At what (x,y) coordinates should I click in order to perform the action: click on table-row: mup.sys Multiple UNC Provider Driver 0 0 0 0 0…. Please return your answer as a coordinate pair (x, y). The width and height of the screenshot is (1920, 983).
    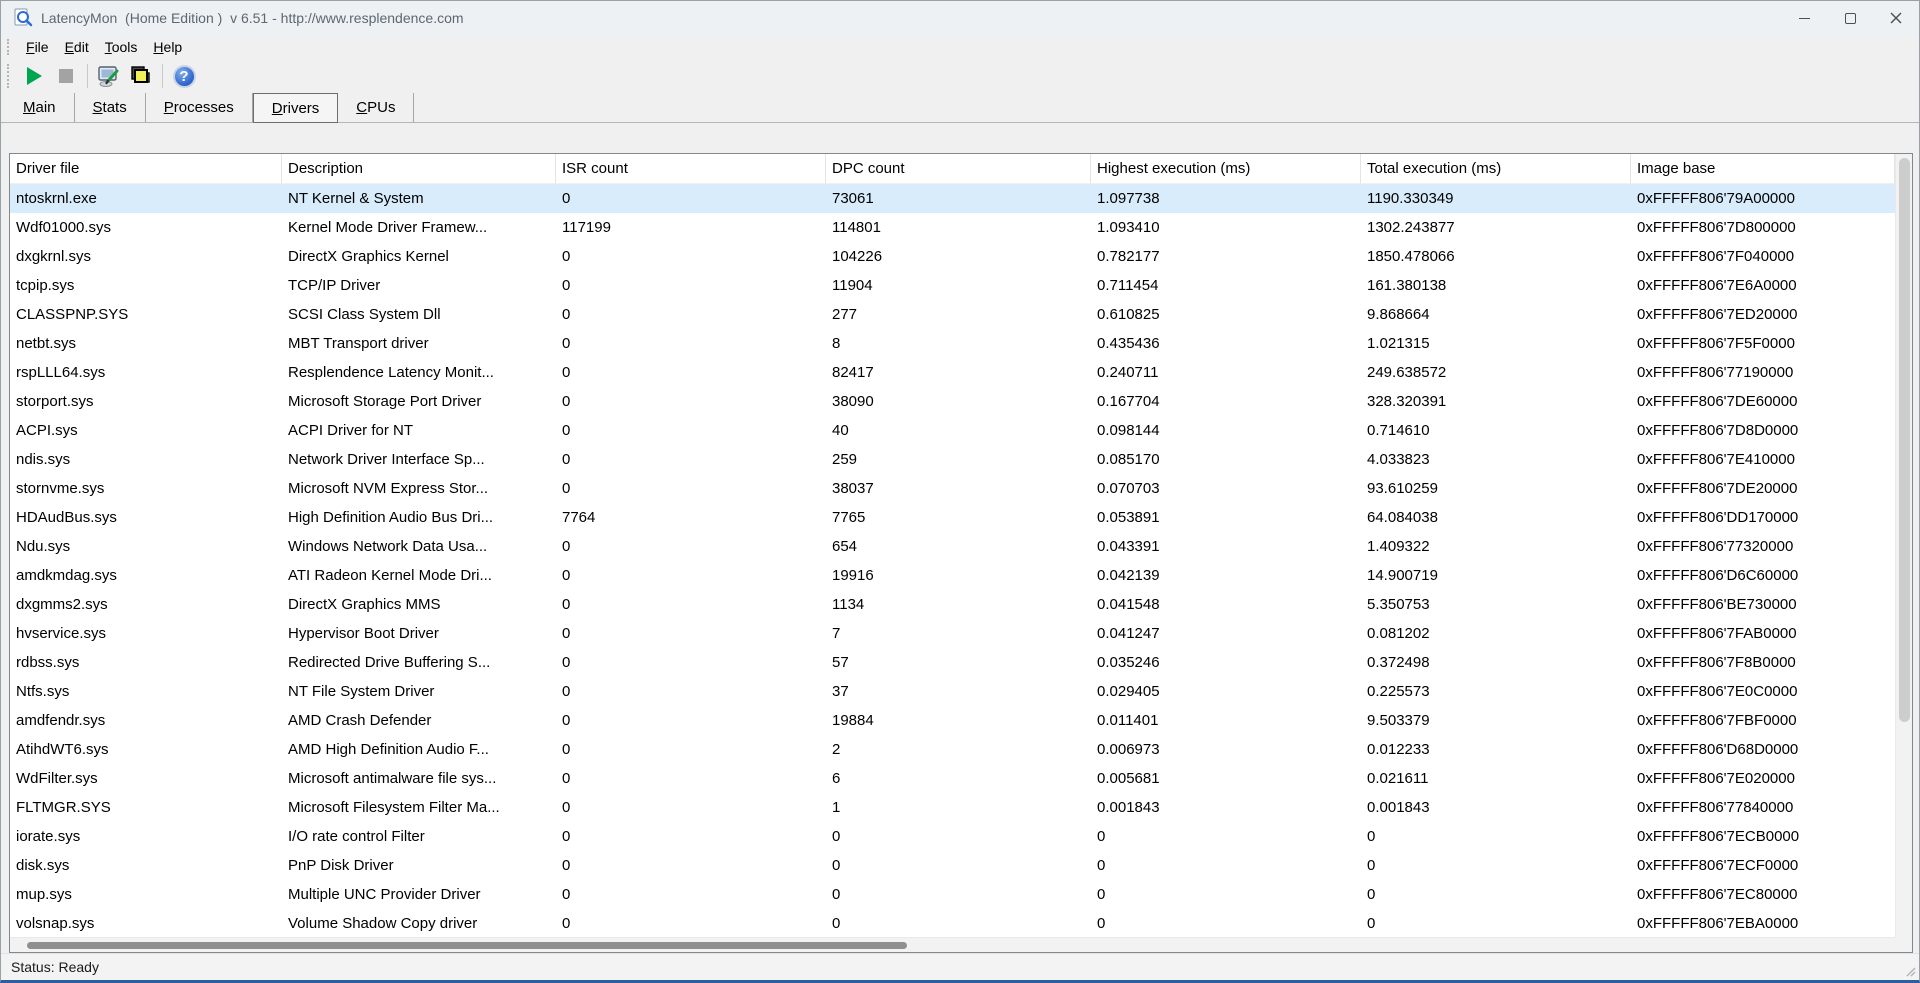
    Looking at the image, I should click on (952, 894).